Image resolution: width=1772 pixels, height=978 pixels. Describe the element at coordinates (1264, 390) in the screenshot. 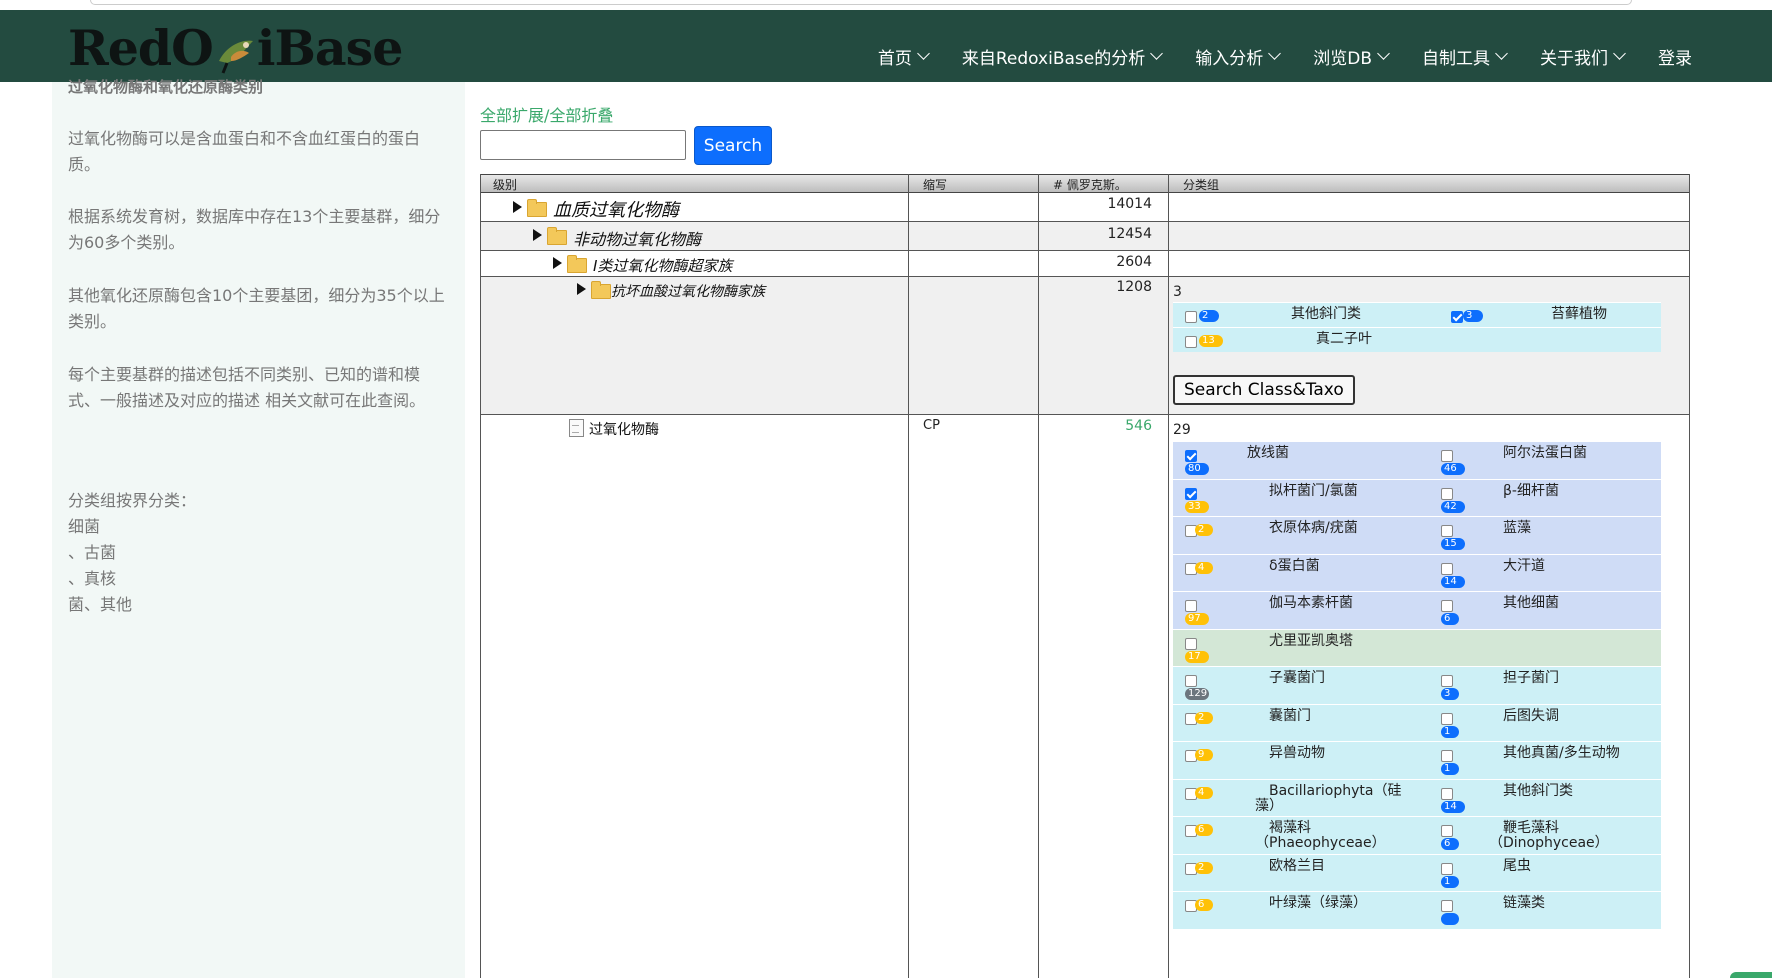

I see `search-class-taxo-button: Search Class&Taxo` at that location.